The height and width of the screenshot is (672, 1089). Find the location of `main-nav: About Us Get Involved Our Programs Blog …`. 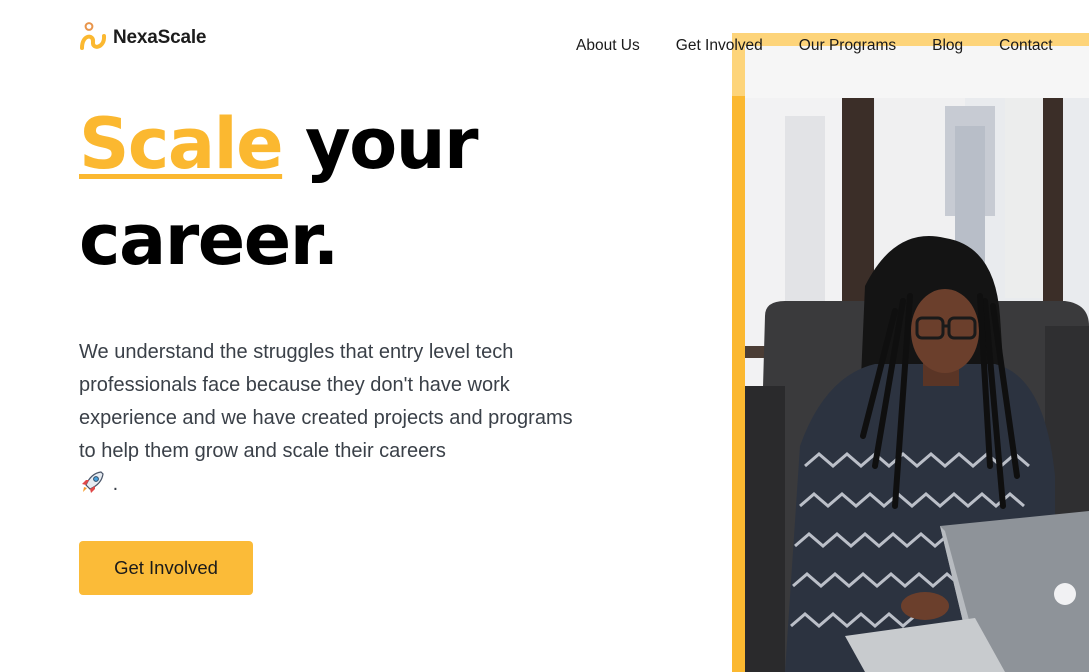

main-nav: About Us Get Involved Our Programs Blog … is located at coordinates (814, 46).